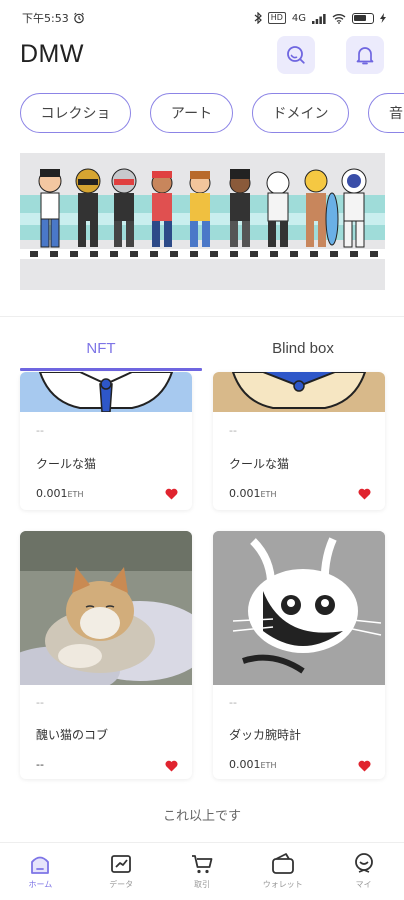 This screenshot has height=900, width=404. Describe the element at coordinates (258, 18) in the screenshot. I see `bluetooth-icon` at that location.